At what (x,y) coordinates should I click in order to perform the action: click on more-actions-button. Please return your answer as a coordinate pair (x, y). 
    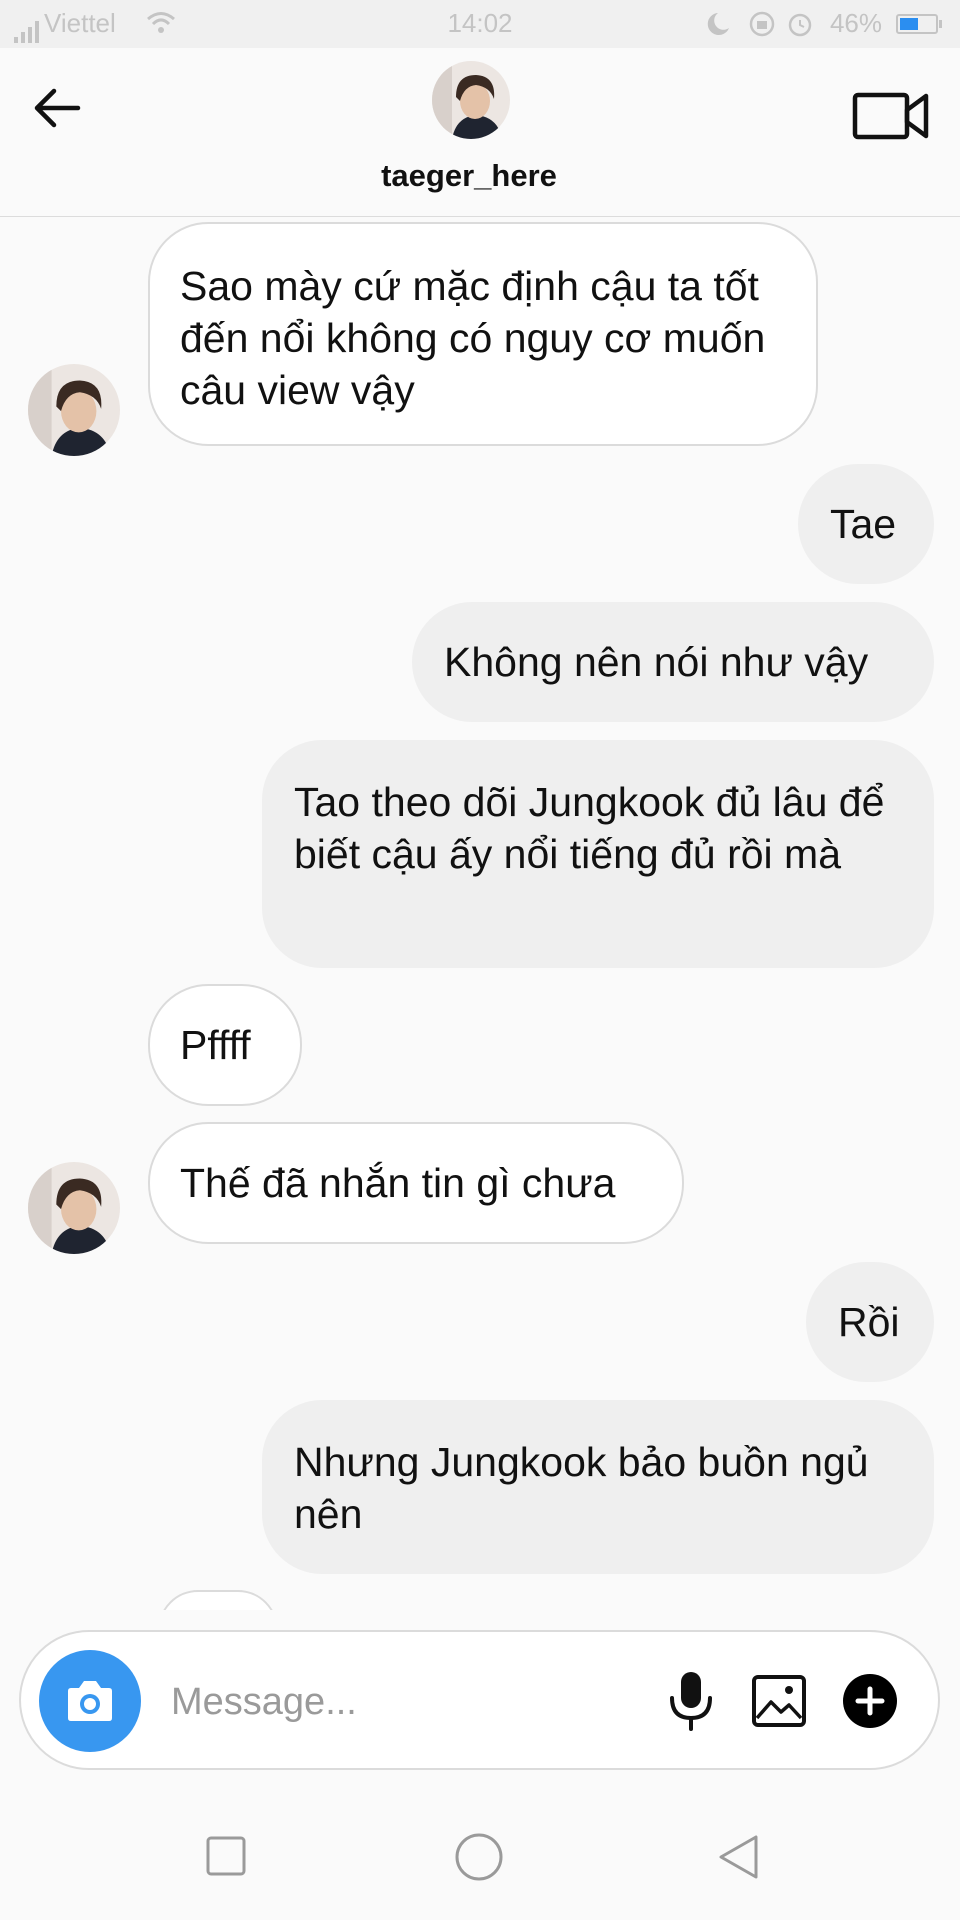
    Looking at the image, I should click on (870, 1701).